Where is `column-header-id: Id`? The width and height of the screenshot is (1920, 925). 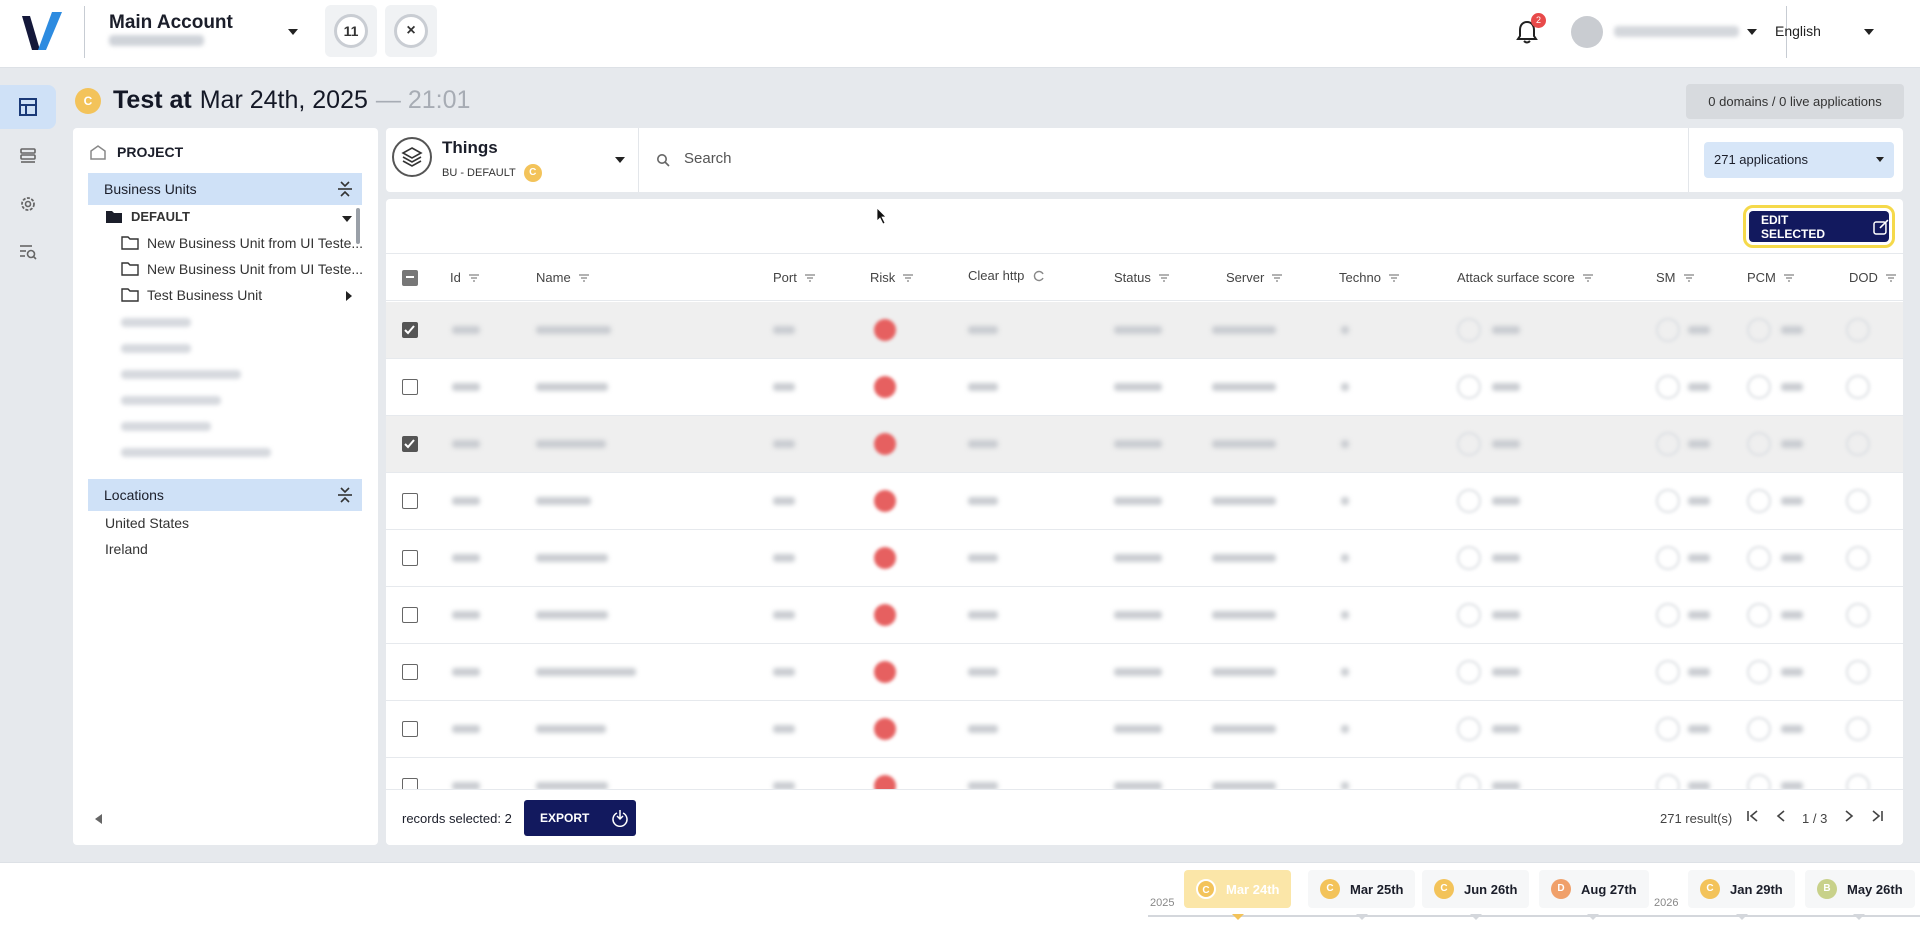 column-header-id: Id is located at coordinates (464, 277).